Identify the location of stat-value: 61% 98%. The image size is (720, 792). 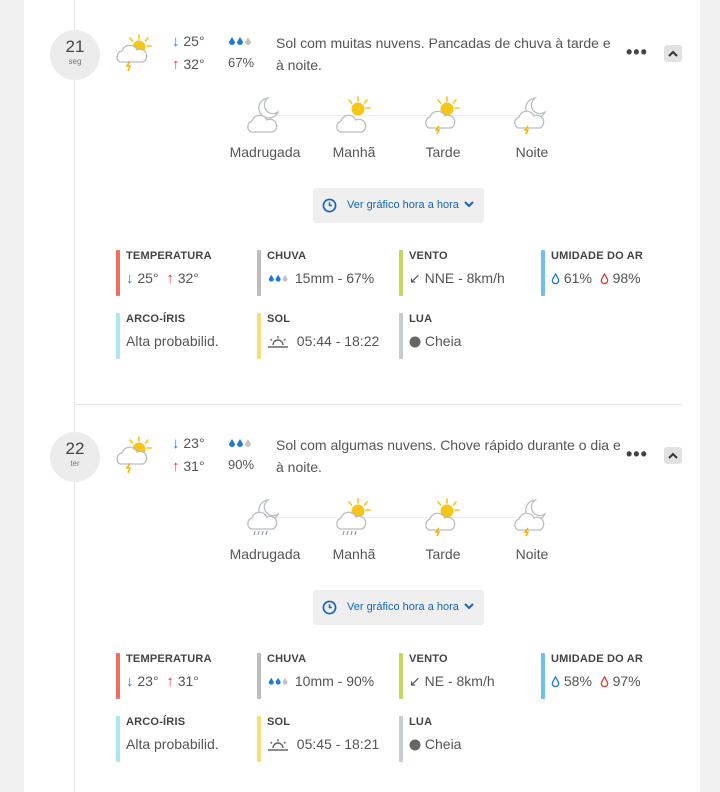
(597, 278).